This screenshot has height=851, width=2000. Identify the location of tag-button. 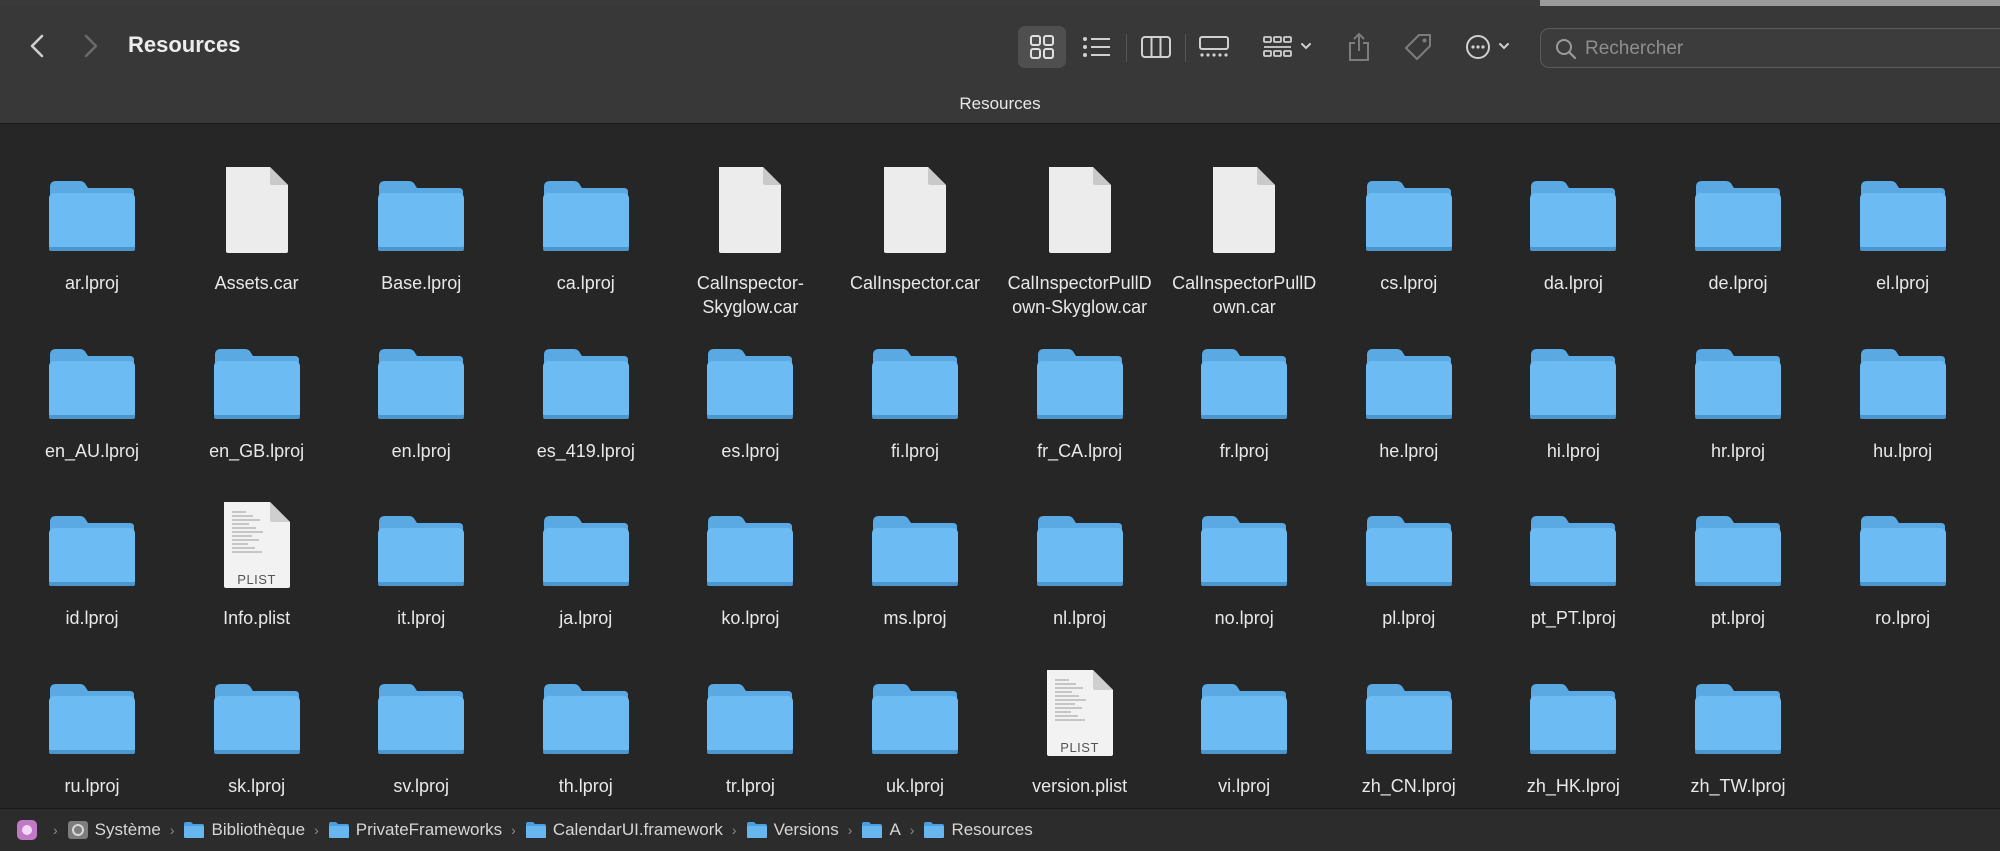
(1418, 47).